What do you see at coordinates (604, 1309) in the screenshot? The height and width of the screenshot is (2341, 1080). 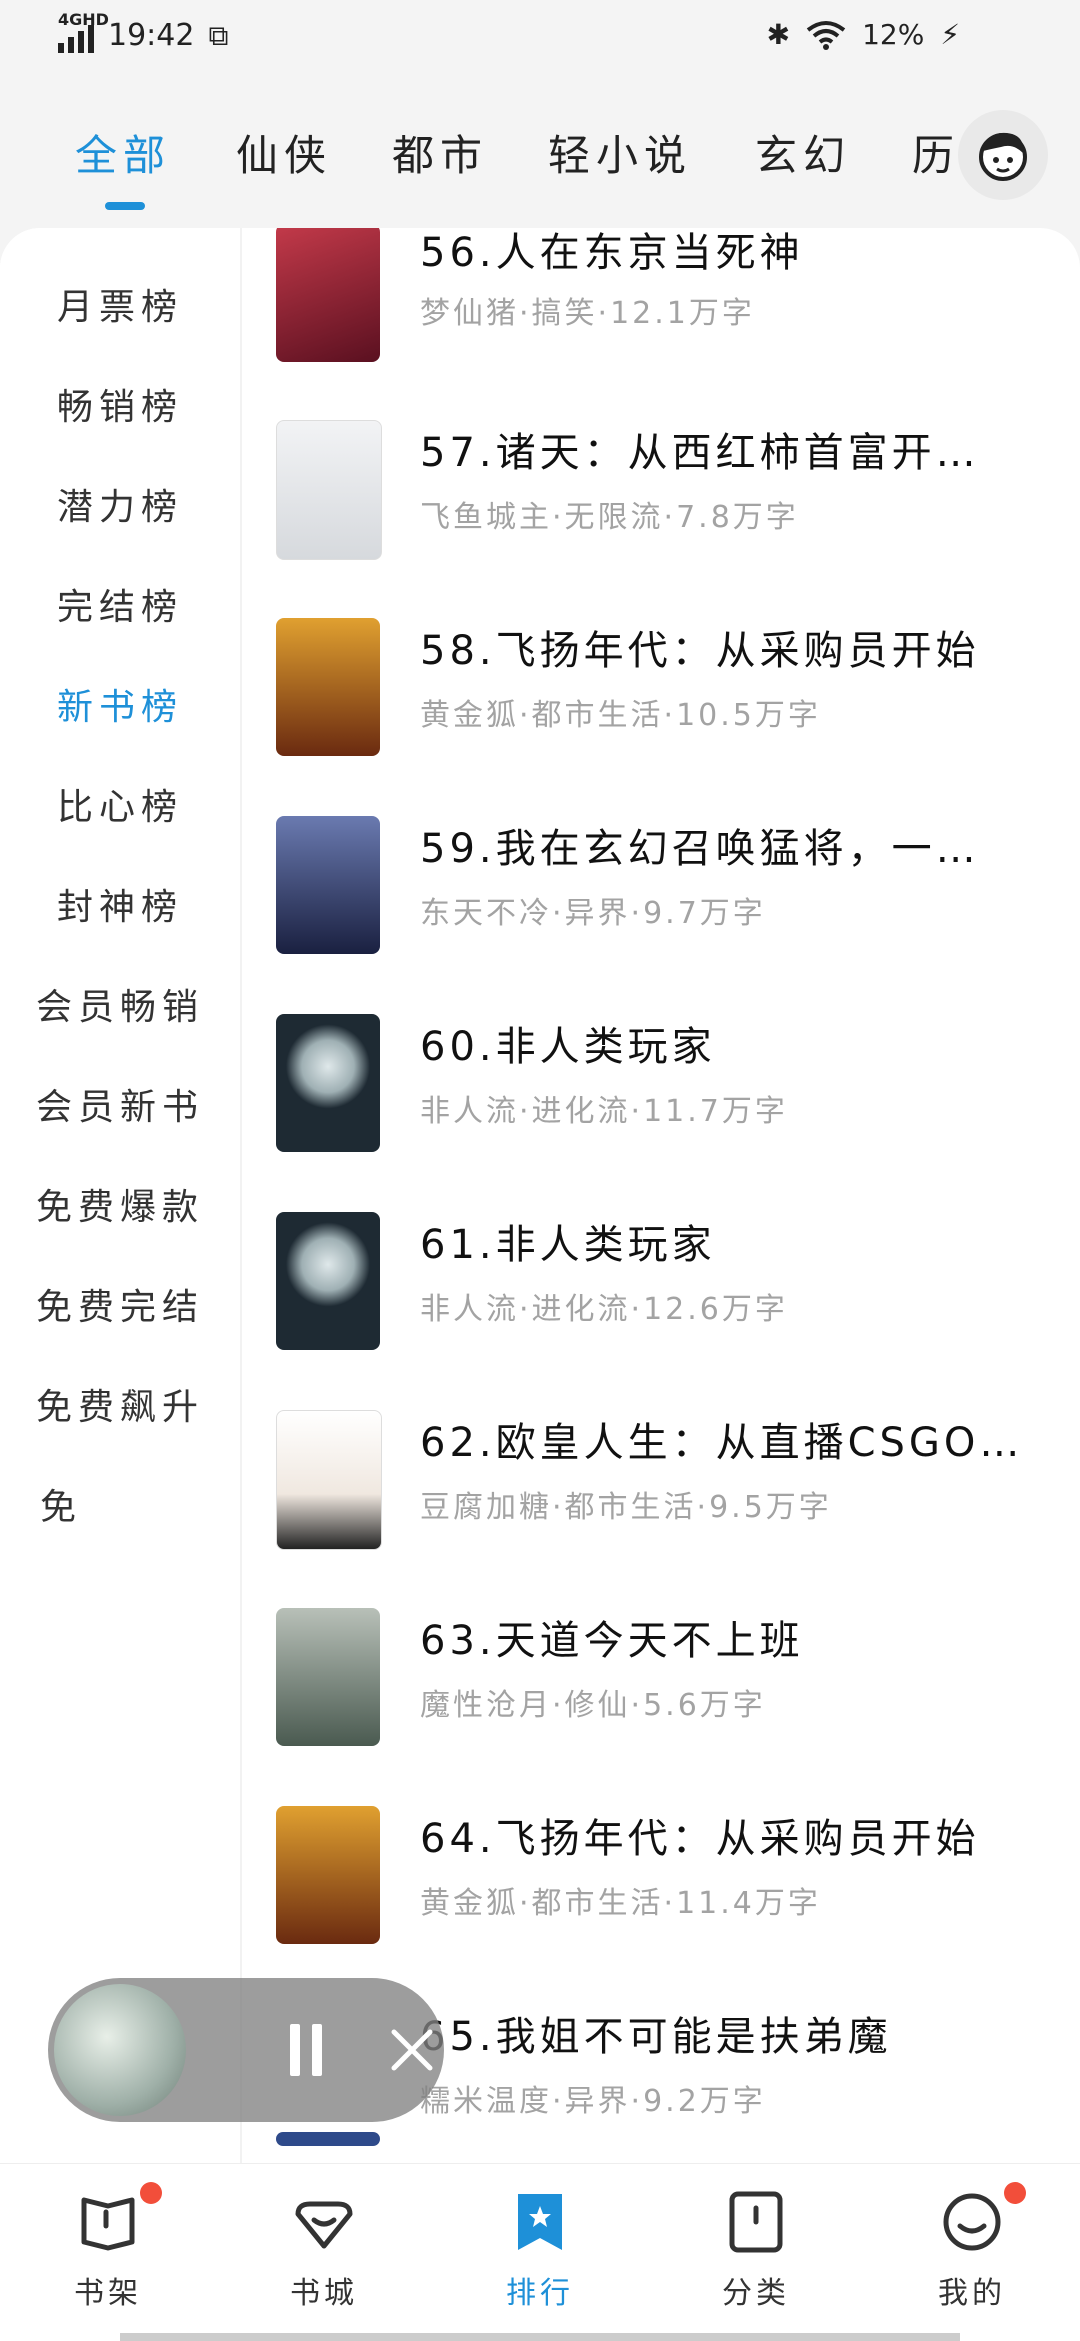 I see `book-meta: 非人流·进化流·12.6万字` at bounding box center [604, 1309].